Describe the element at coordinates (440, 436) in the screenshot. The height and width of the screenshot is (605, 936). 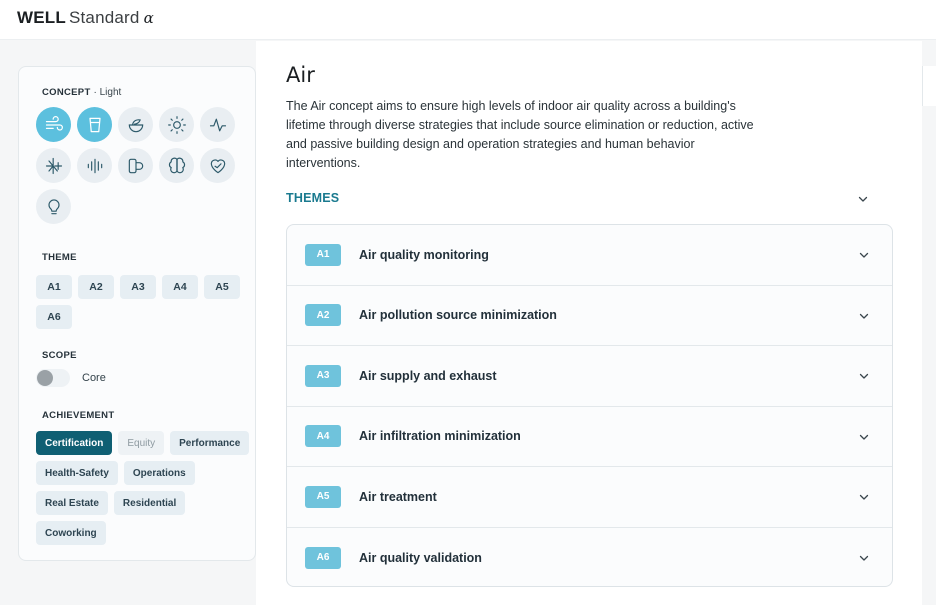
I see `theme-title: Air infiltration minimization` at that location.